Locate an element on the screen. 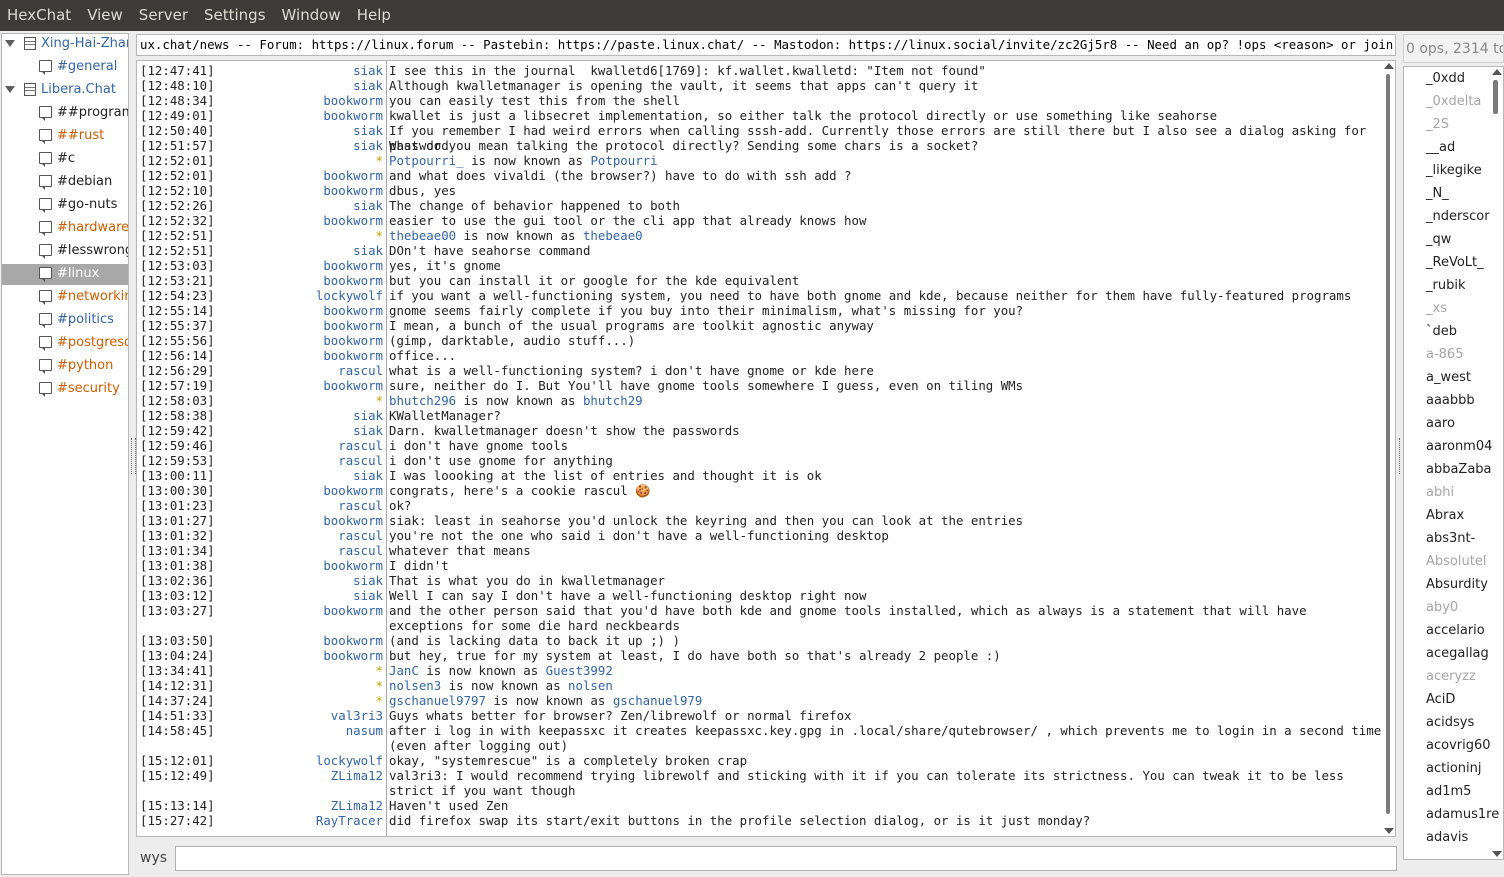 The height and width of the screenshot is (877, 1504). user-list-item: _nderscor is located at coordinates (1458, 216).